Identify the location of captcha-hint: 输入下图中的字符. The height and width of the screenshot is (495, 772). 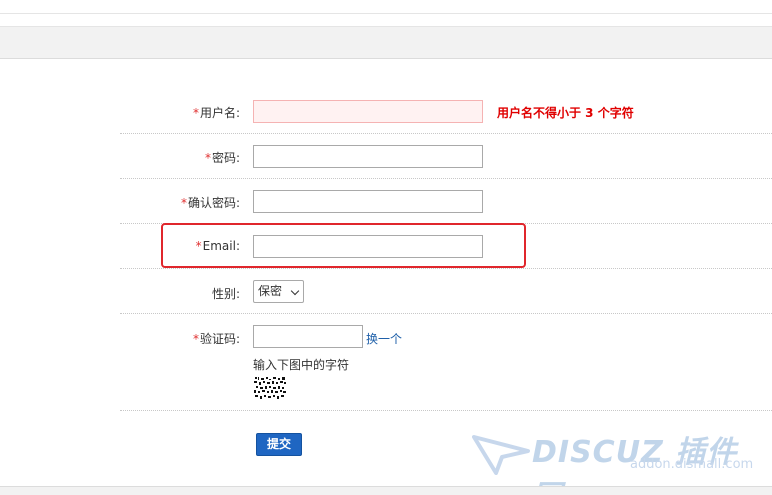
(301, 365).